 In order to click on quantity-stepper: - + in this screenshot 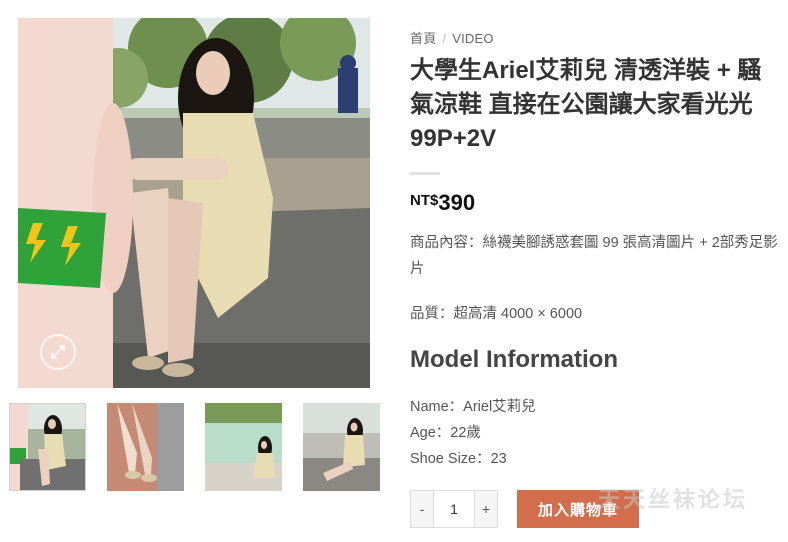, I will do `click(454, 509)`.